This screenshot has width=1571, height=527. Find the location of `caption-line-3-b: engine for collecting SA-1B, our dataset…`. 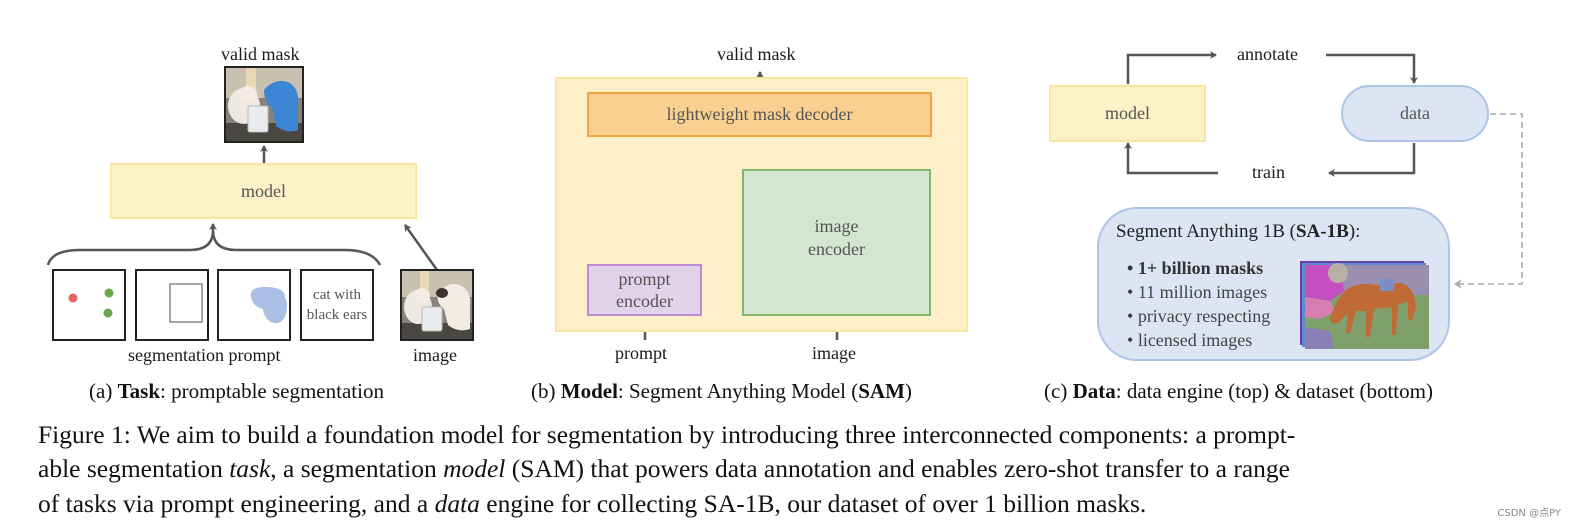

caption-line-3-b: engine for collecting SA-1B, our dataset… is located at coordinates (813, 503).